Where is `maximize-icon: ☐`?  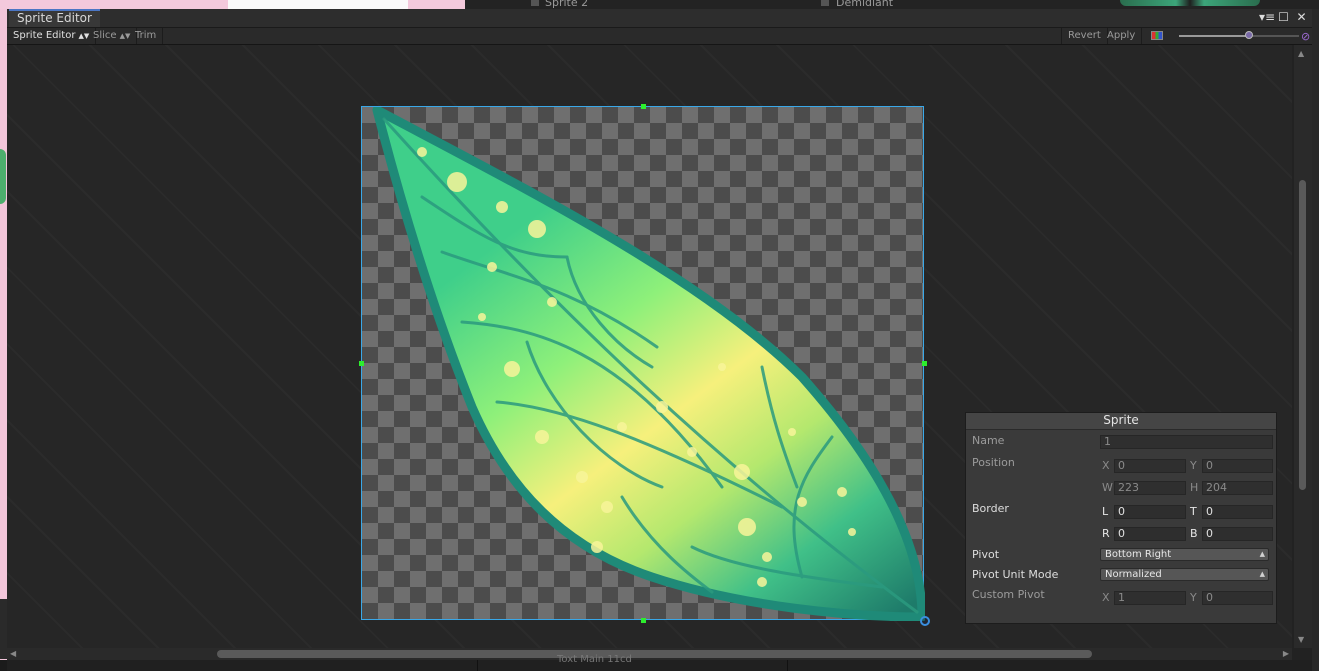
maximize-icon: ☐ is located at coordinates (1283, 17).